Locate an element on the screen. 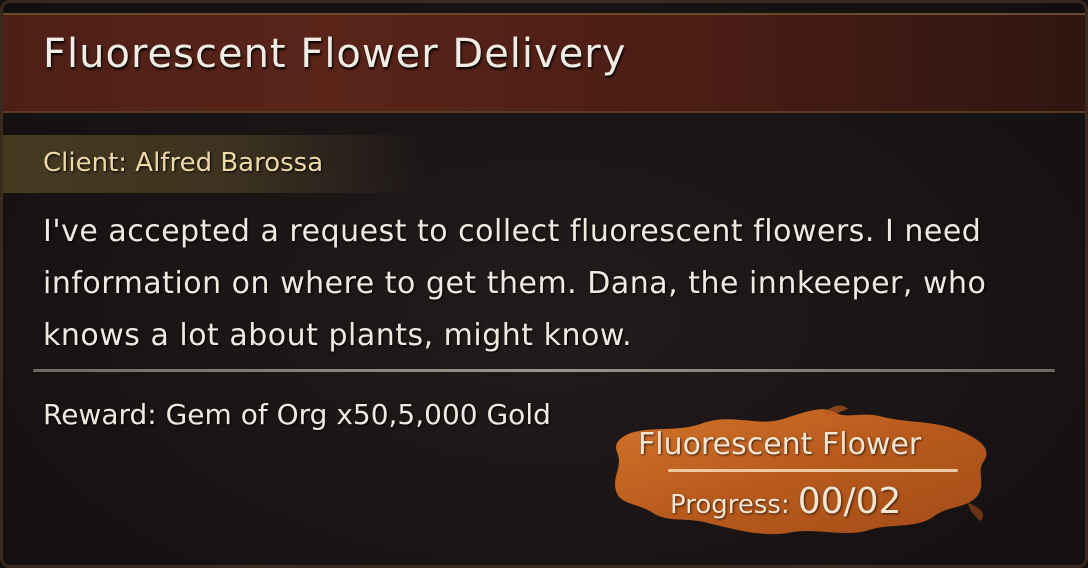 The width and height of the screenshot is (1088, 568). quest-client: Client: Alfred Barossa is located at coordinates (183, 163).